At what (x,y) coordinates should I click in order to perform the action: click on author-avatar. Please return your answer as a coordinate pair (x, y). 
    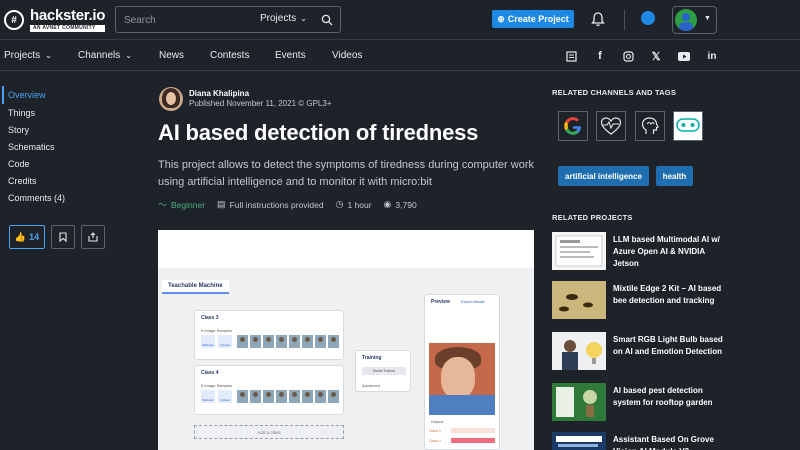
    Looking at the image, I should click on (171, 99).